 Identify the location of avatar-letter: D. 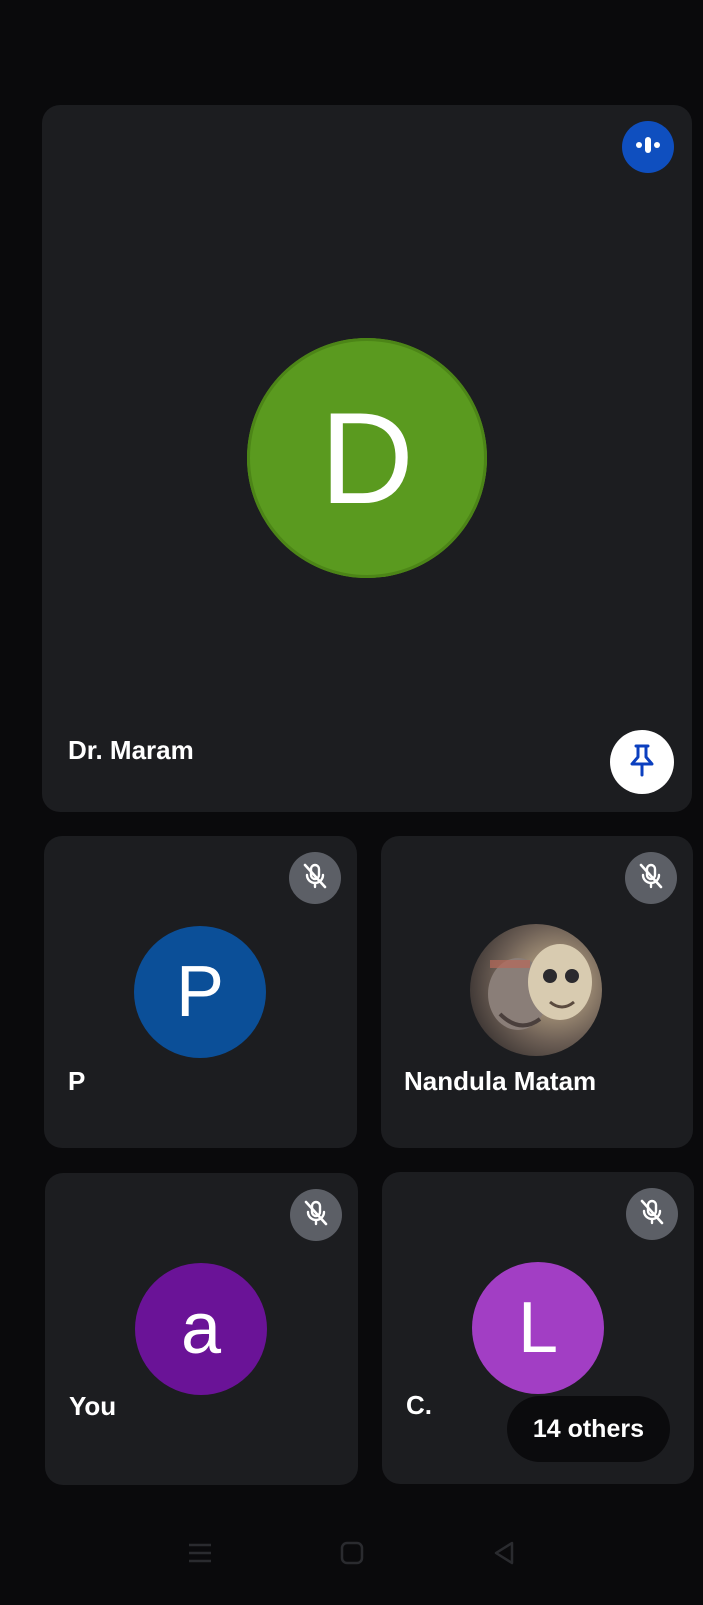
(367, 458).